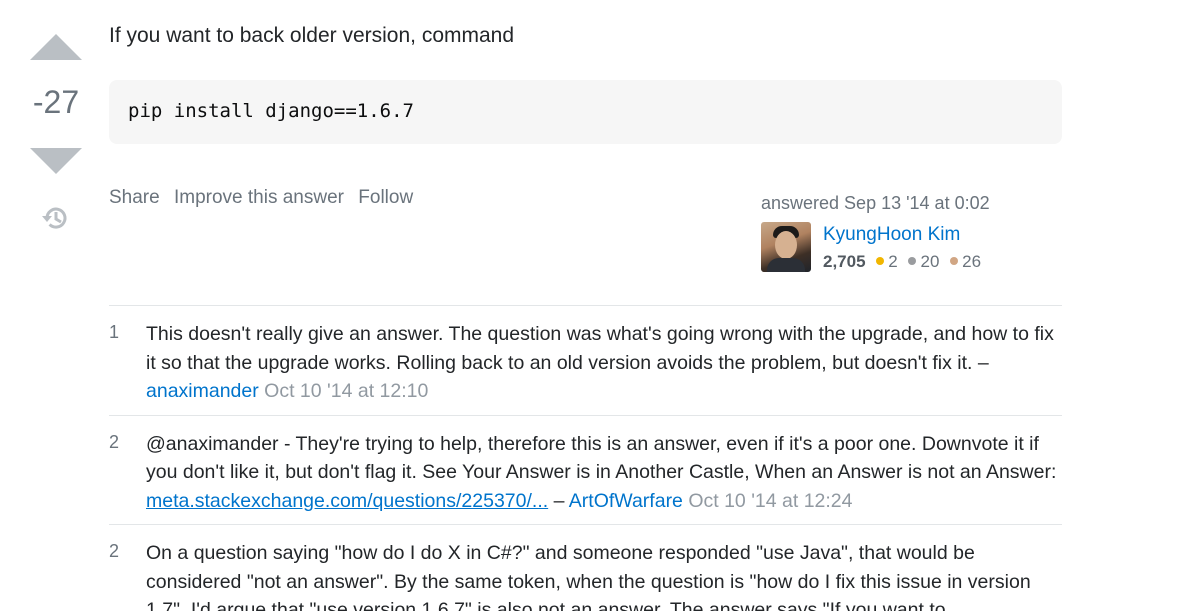 The height and width of the screenshot is (611, 1179). I want to click on comment-date: Oct 10 '14 at 12:10, so click(346, 391).